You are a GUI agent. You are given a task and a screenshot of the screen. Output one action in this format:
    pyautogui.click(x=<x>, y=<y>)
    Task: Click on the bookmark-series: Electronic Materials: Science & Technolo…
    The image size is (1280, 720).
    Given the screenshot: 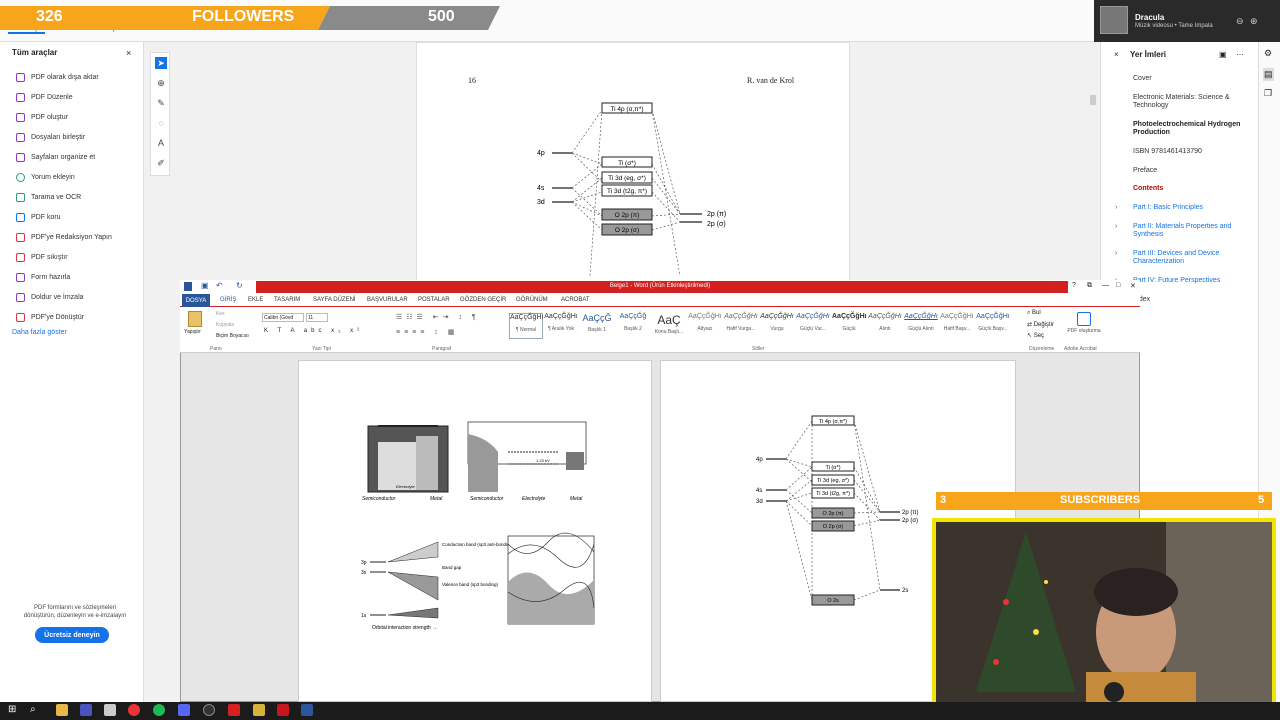 What is the action you would take?
    pyautogui.click(x=1188, y=102)
    